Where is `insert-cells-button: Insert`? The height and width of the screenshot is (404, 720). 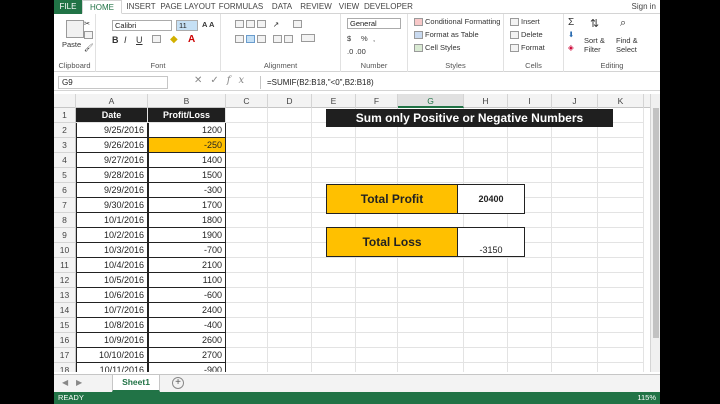
insert-cells-button: Insert is located at coordinates (525, 21).